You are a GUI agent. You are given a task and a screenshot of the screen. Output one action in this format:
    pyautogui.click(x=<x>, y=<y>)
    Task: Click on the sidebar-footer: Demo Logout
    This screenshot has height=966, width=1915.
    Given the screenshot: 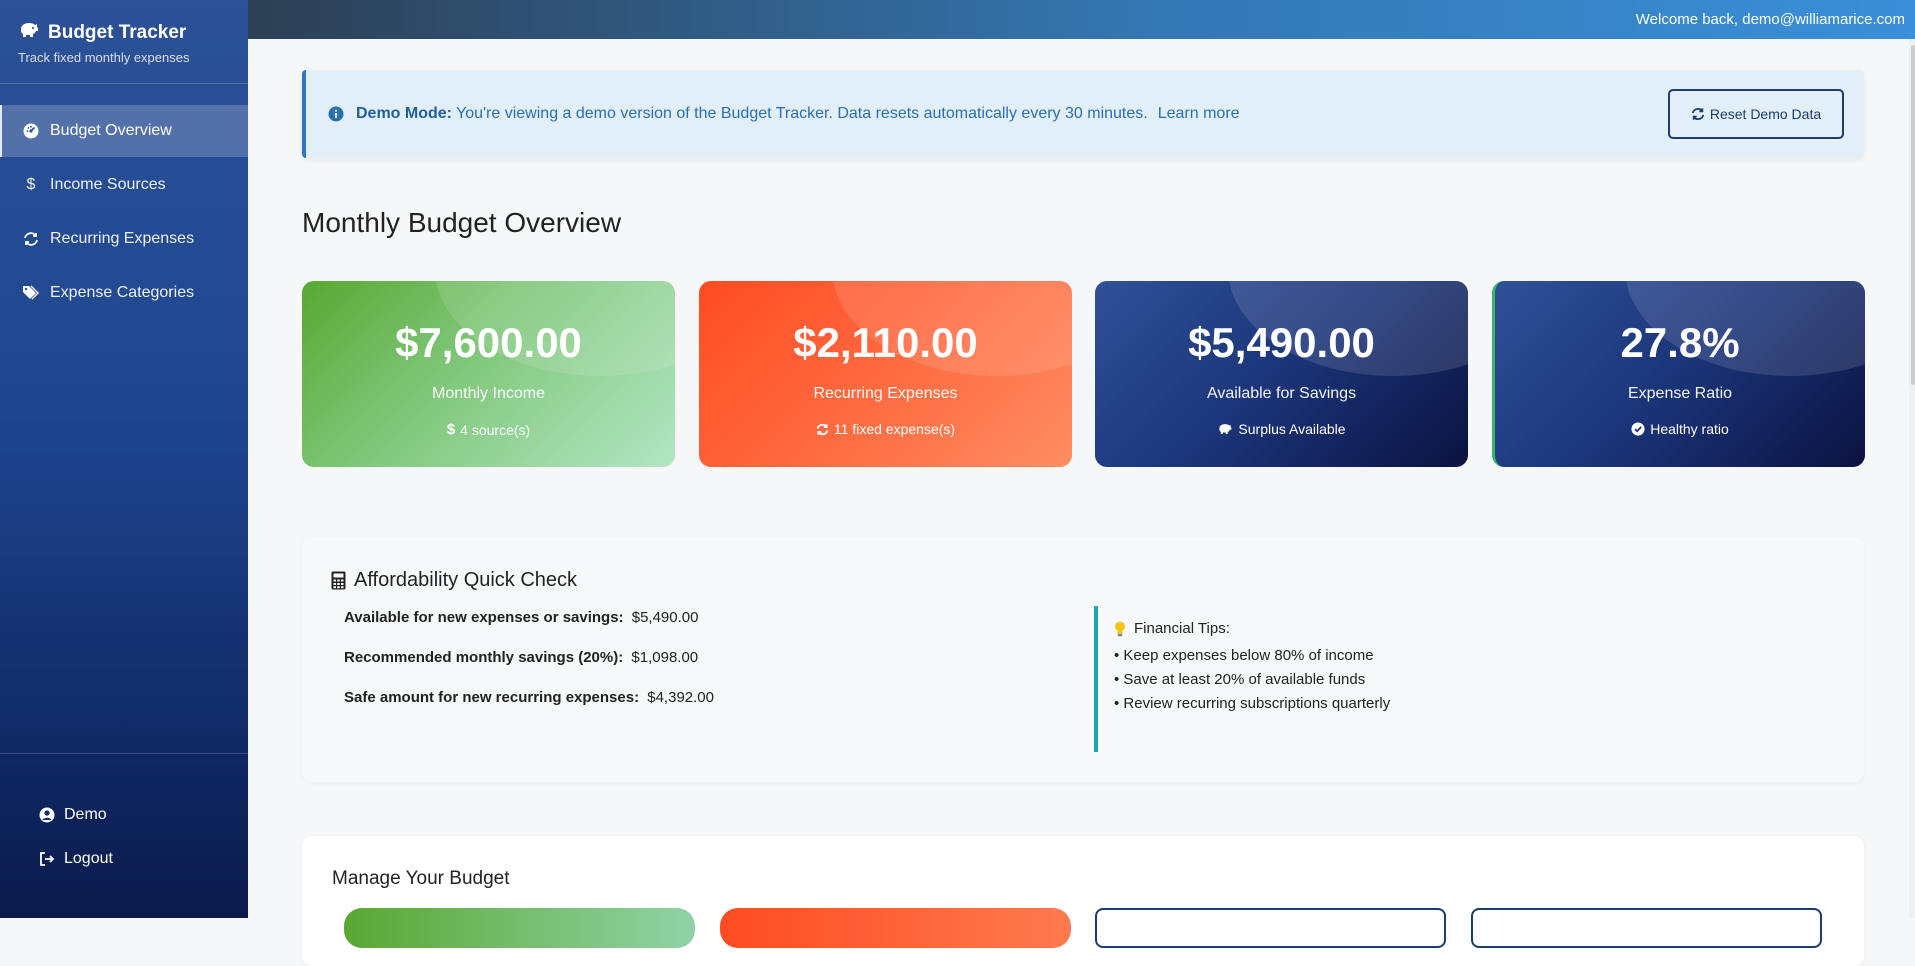 What is the action you would take?
    pyautogui.click(x=124, y=835)
    